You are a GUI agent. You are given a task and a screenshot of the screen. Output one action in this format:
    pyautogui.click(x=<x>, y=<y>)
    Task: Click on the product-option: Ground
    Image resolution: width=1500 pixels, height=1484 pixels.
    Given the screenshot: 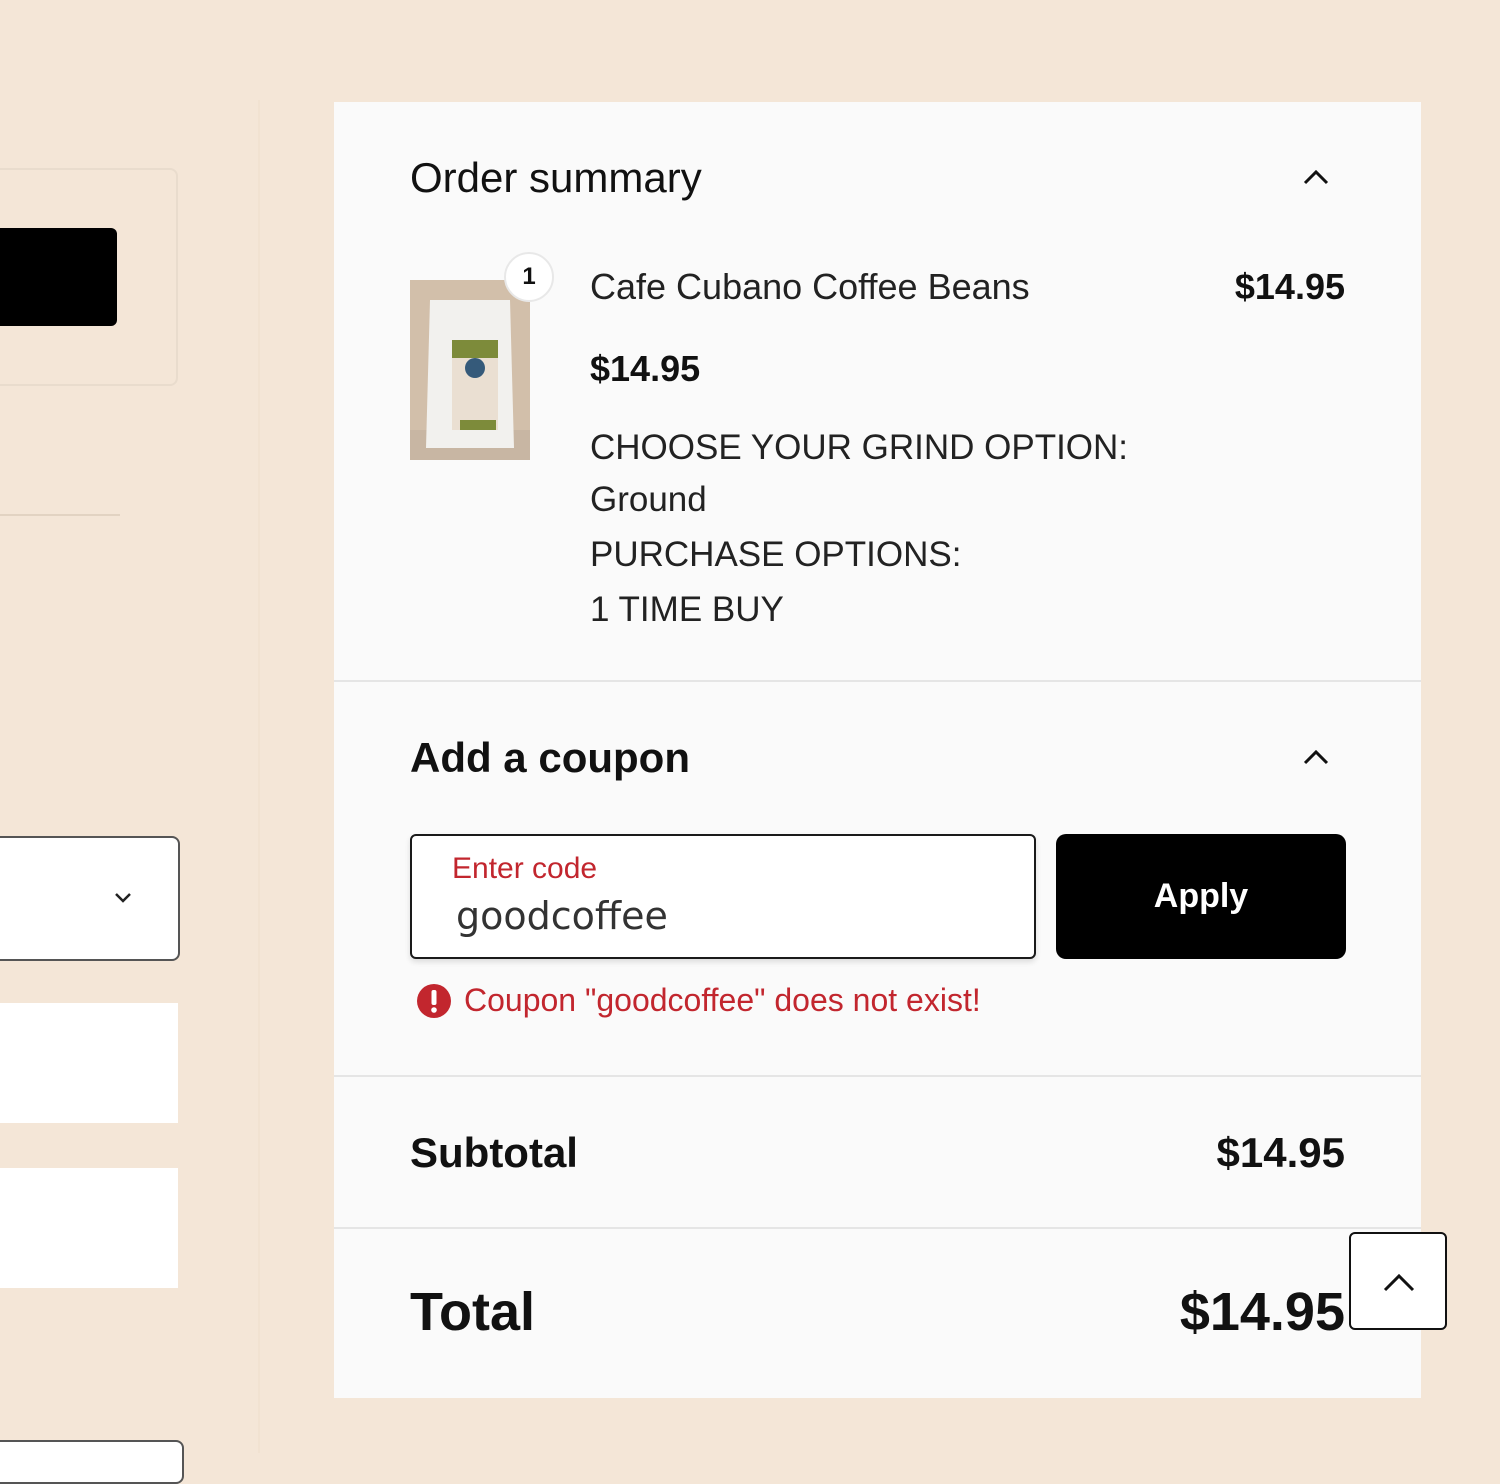 What is the action you would take?
    pyautogui.click(x=648, y=499)
    